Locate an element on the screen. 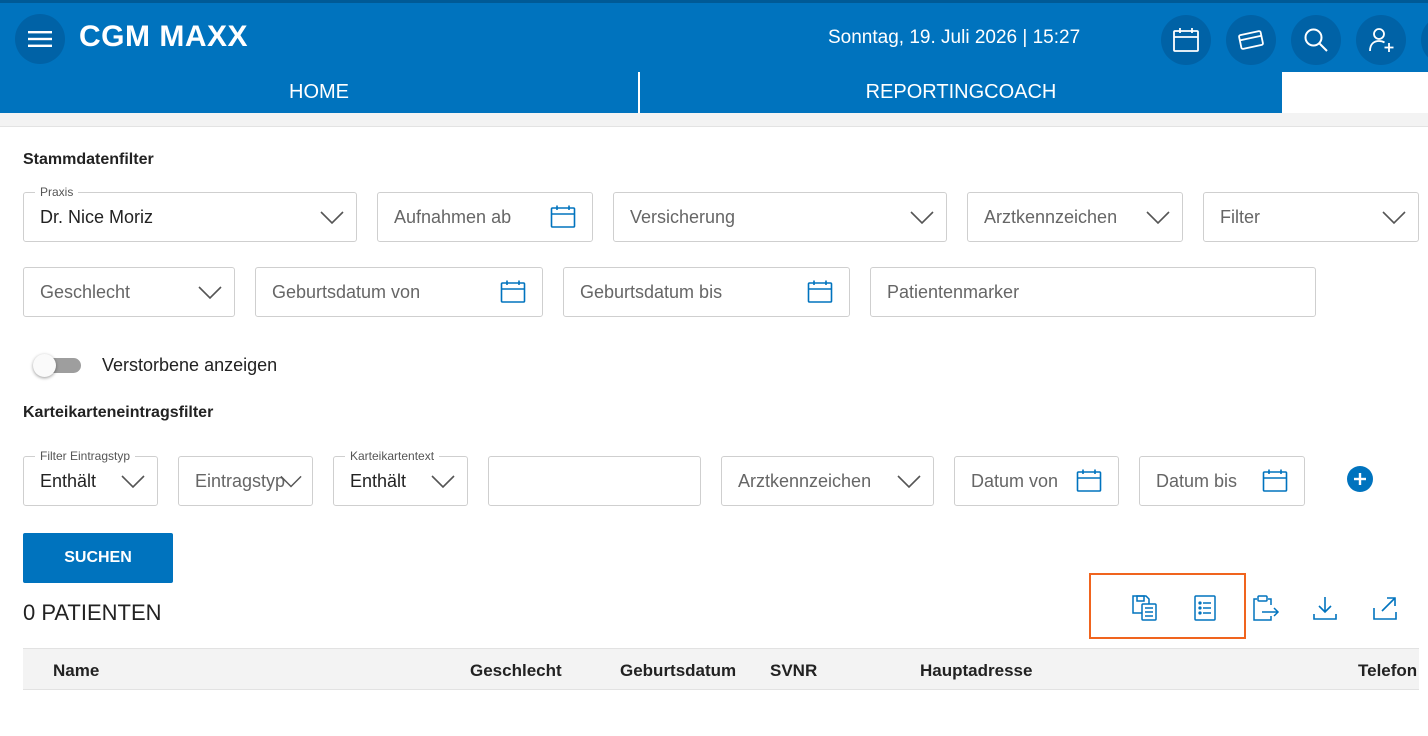  list-view-button is located at coordinates (1205, 608).